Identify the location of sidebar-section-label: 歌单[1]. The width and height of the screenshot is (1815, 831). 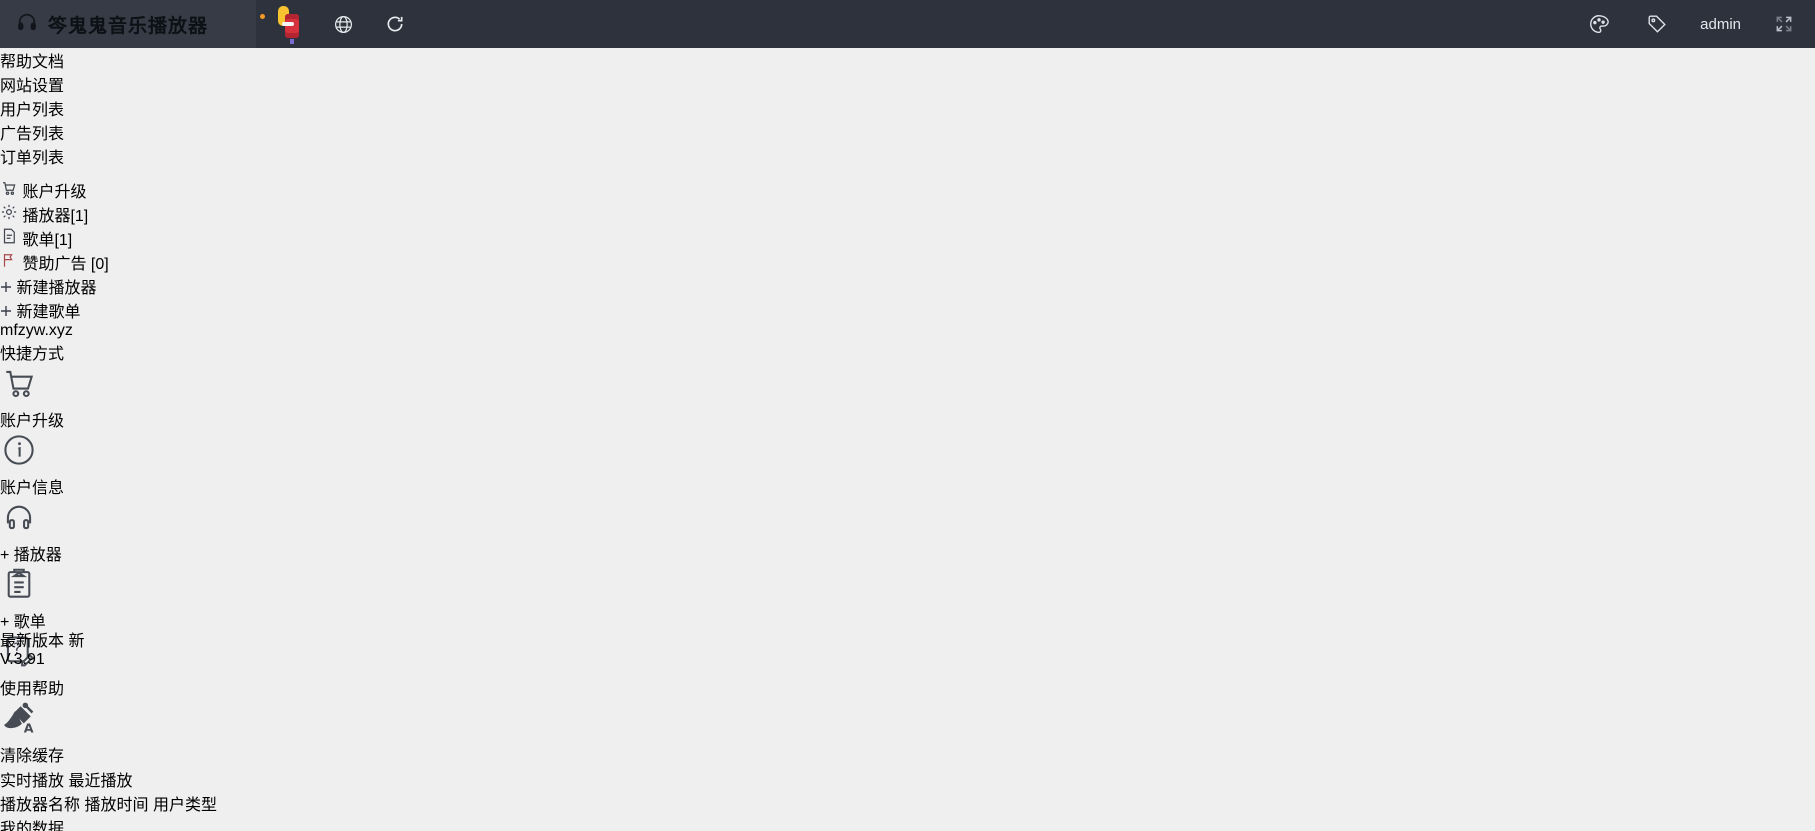
(47, 240).